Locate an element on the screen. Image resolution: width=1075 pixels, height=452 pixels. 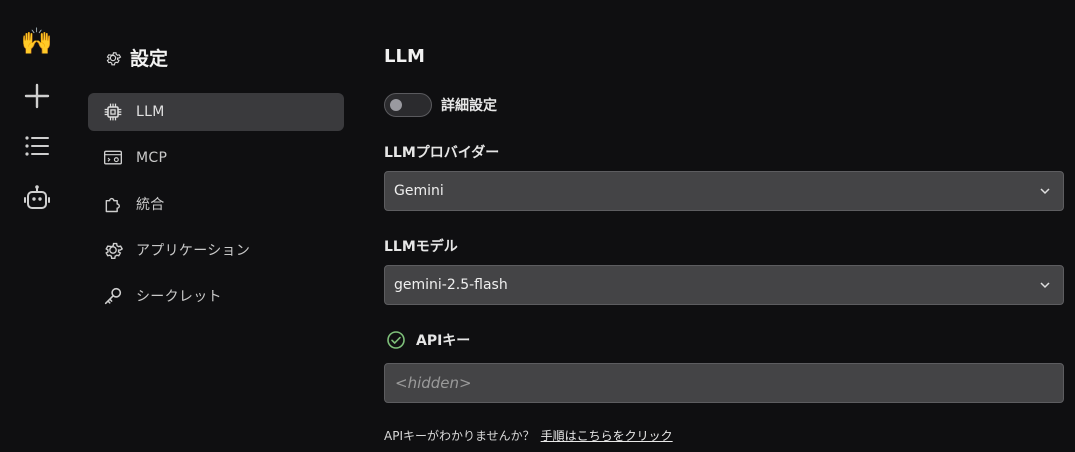
api-key-help: APIキーがわかりませんか？ 手順はこちらをクリック is located at coordinates (528, 435).